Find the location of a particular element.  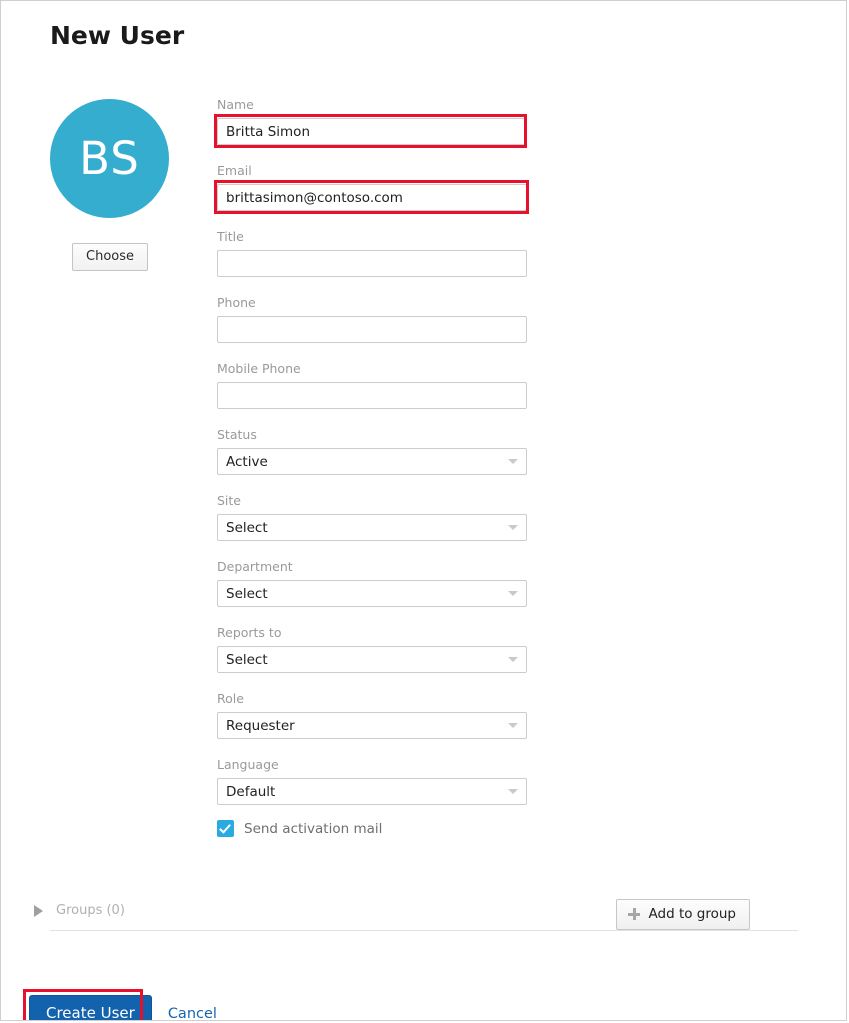

language-select: Default is located at coordinates (372, 791).